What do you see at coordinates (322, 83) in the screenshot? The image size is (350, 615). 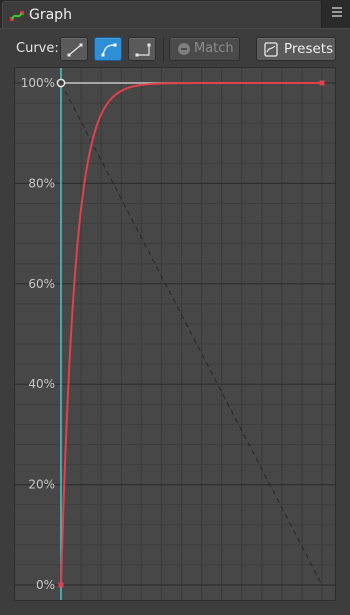 I see `end-keyframe` at bounding box center [322, 83].